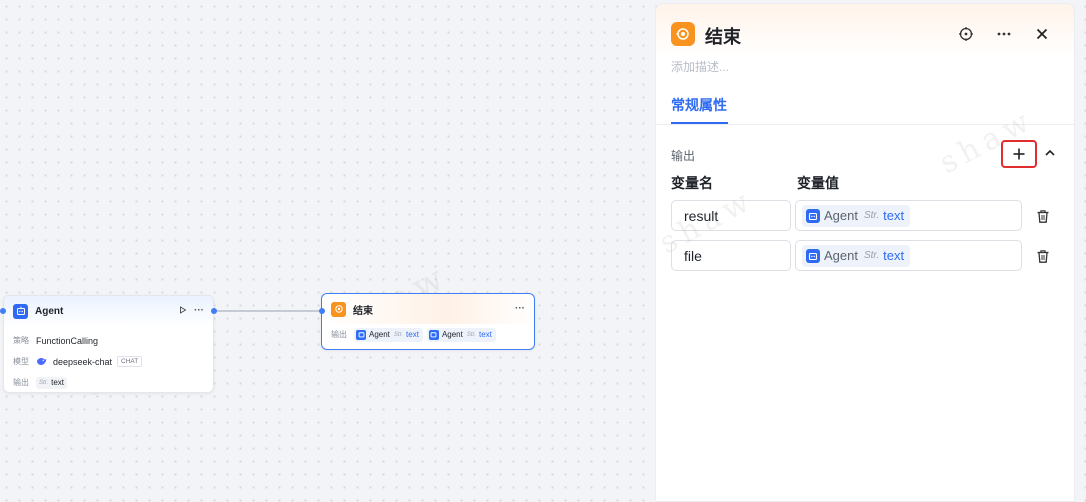 This screenshot has height=502, width=1086. What do you see at coordinates (83, 361) in the screenshot?
I see `model-value: deepseek-chat` at bounding box center [83, 361].